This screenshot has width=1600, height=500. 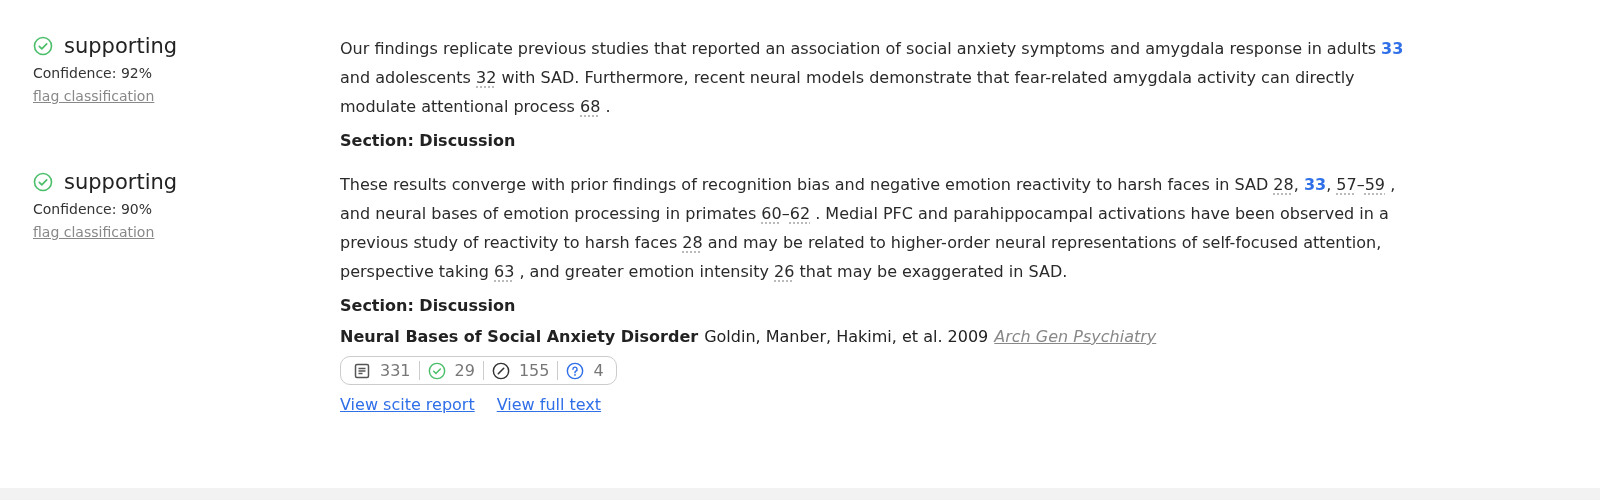 What do you see at coordinates (395, 370) in the screenshot?
I see `tally-count: 331` at bounding box center [395, 370].